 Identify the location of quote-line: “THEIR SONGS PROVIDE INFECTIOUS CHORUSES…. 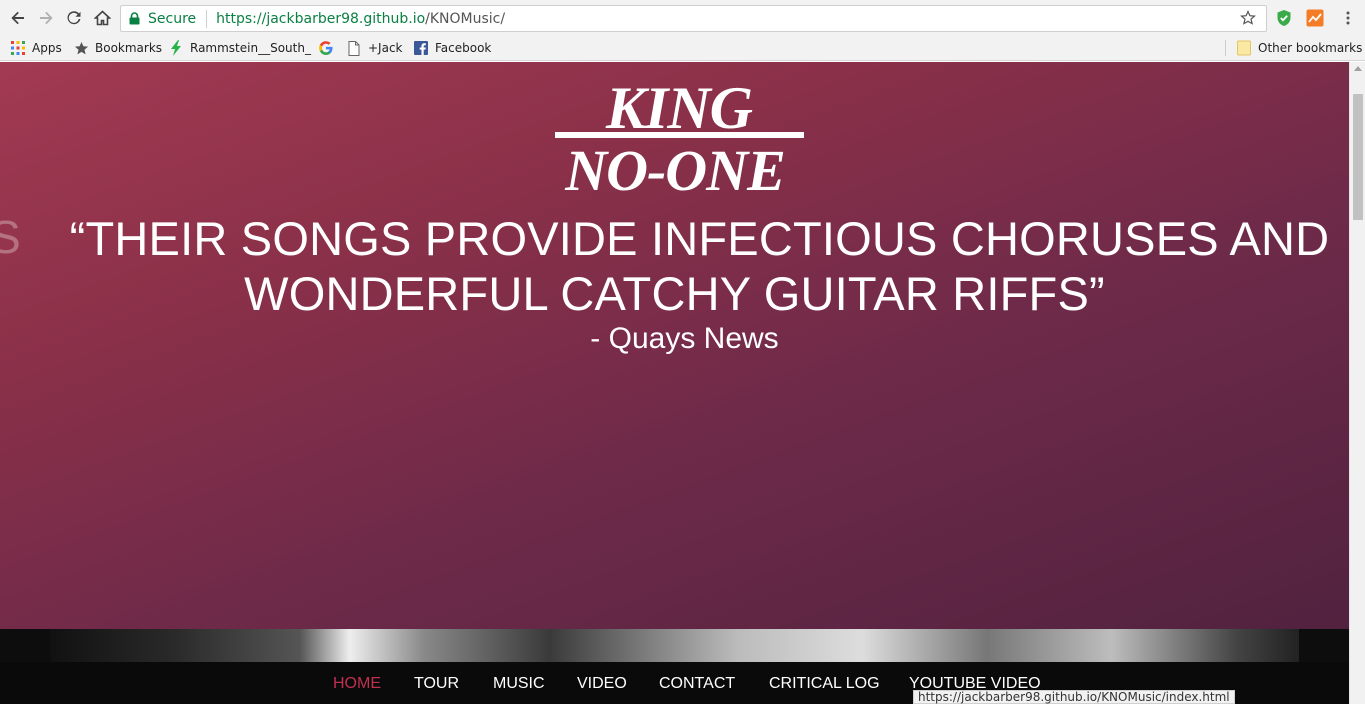
(699, 238).